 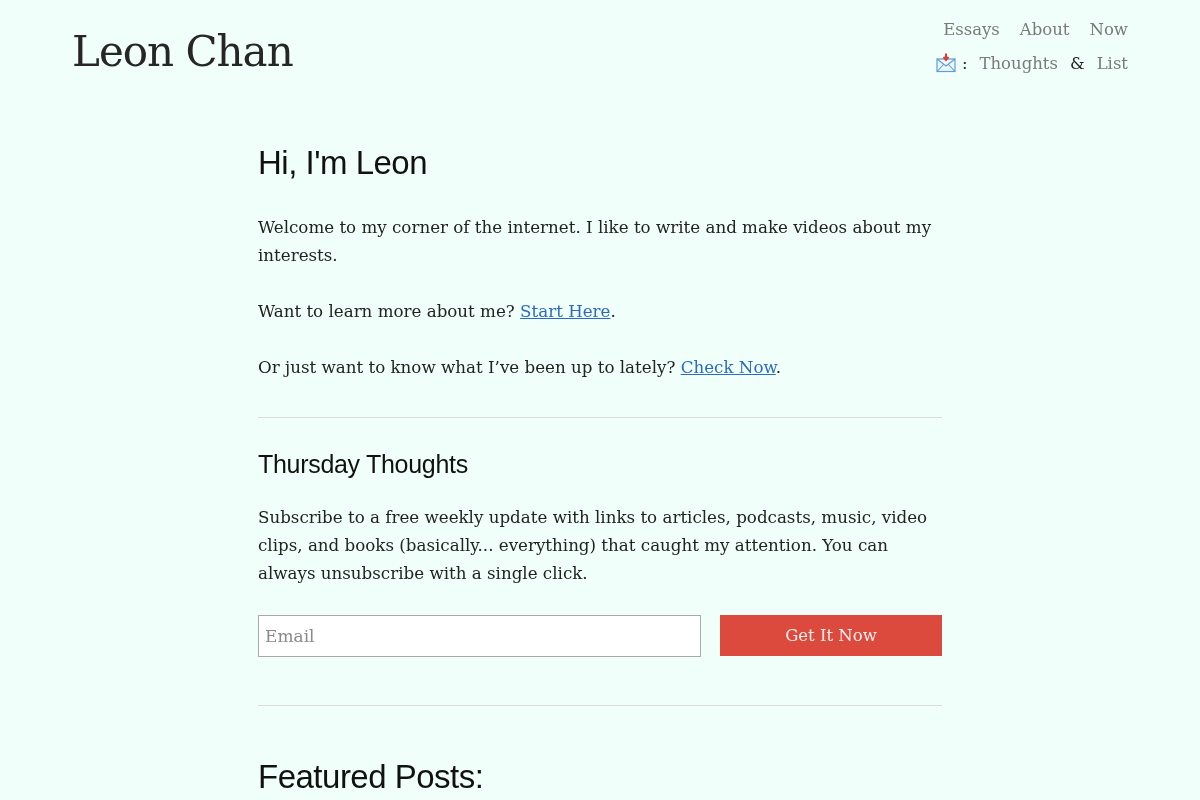 What do you see at coordinates (565, 311) in the screenshot?
I see `text-link: Start Here` at bounding box center [565, 311].